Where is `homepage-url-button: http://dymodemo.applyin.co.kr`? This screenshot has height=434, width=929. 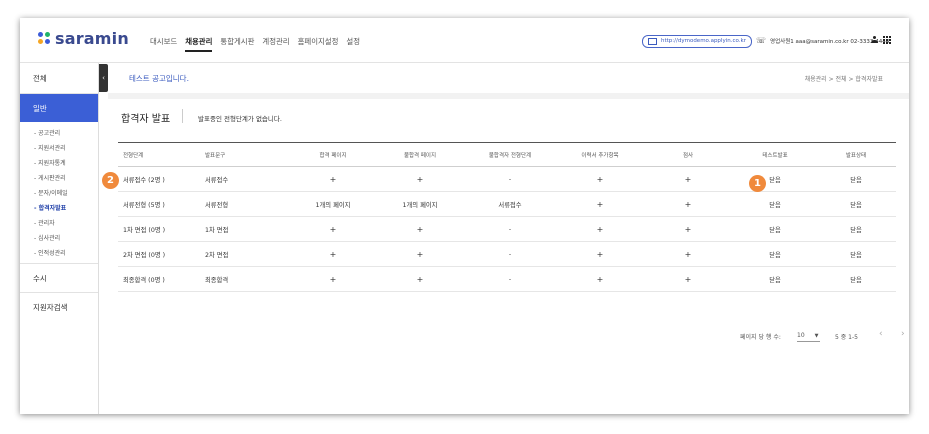
homepage-url-button: http://dymodemo.applyin.co.kr is located at coordinates (697, 41).